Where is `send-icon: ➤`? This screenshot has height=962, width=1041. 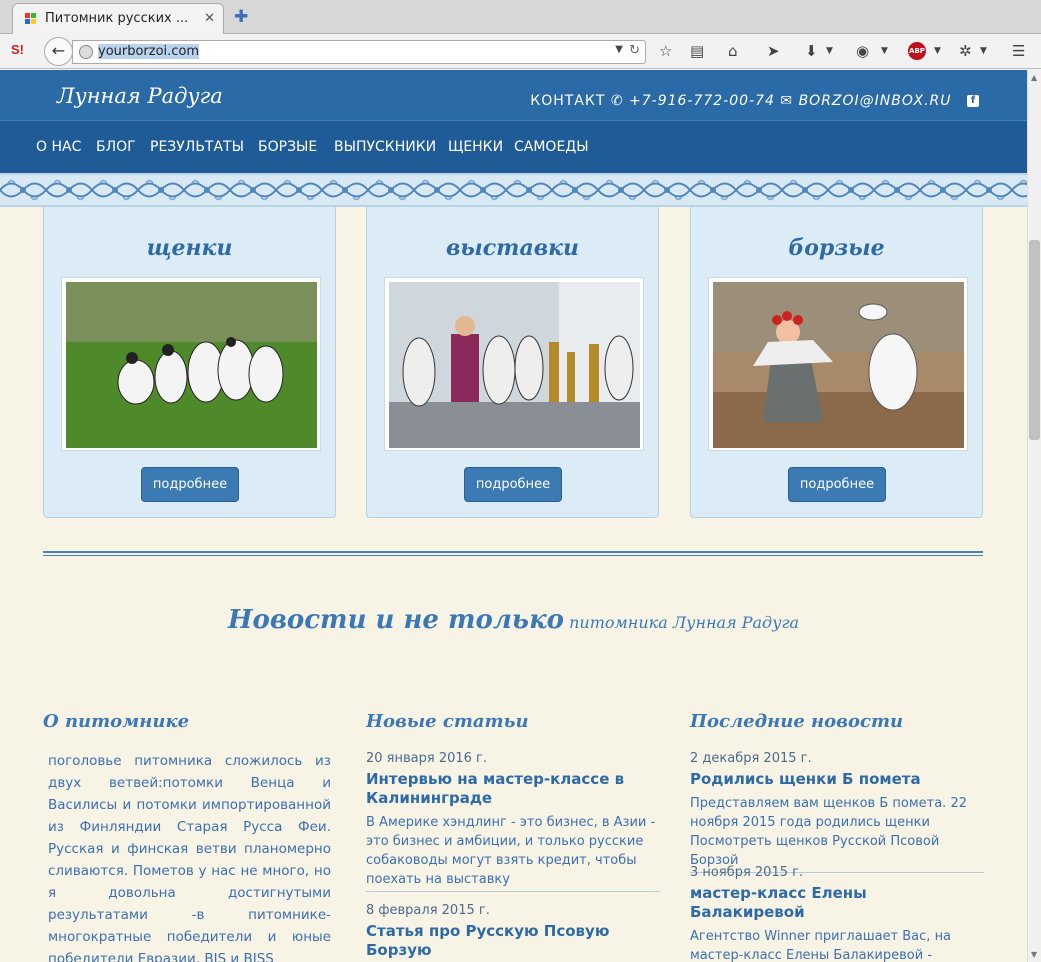 send-icon: ➤ is located at coordinates (773, 51).